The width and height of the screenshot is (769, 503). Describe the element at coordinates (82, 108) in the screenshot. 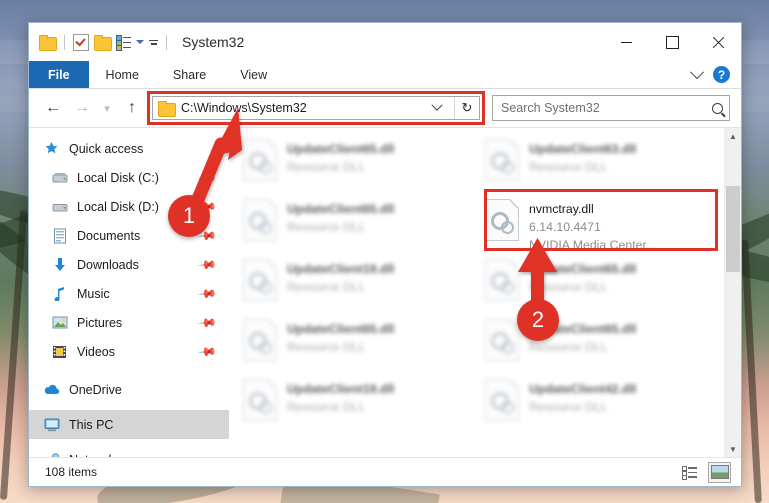

I see `forward-button: →` at that location.